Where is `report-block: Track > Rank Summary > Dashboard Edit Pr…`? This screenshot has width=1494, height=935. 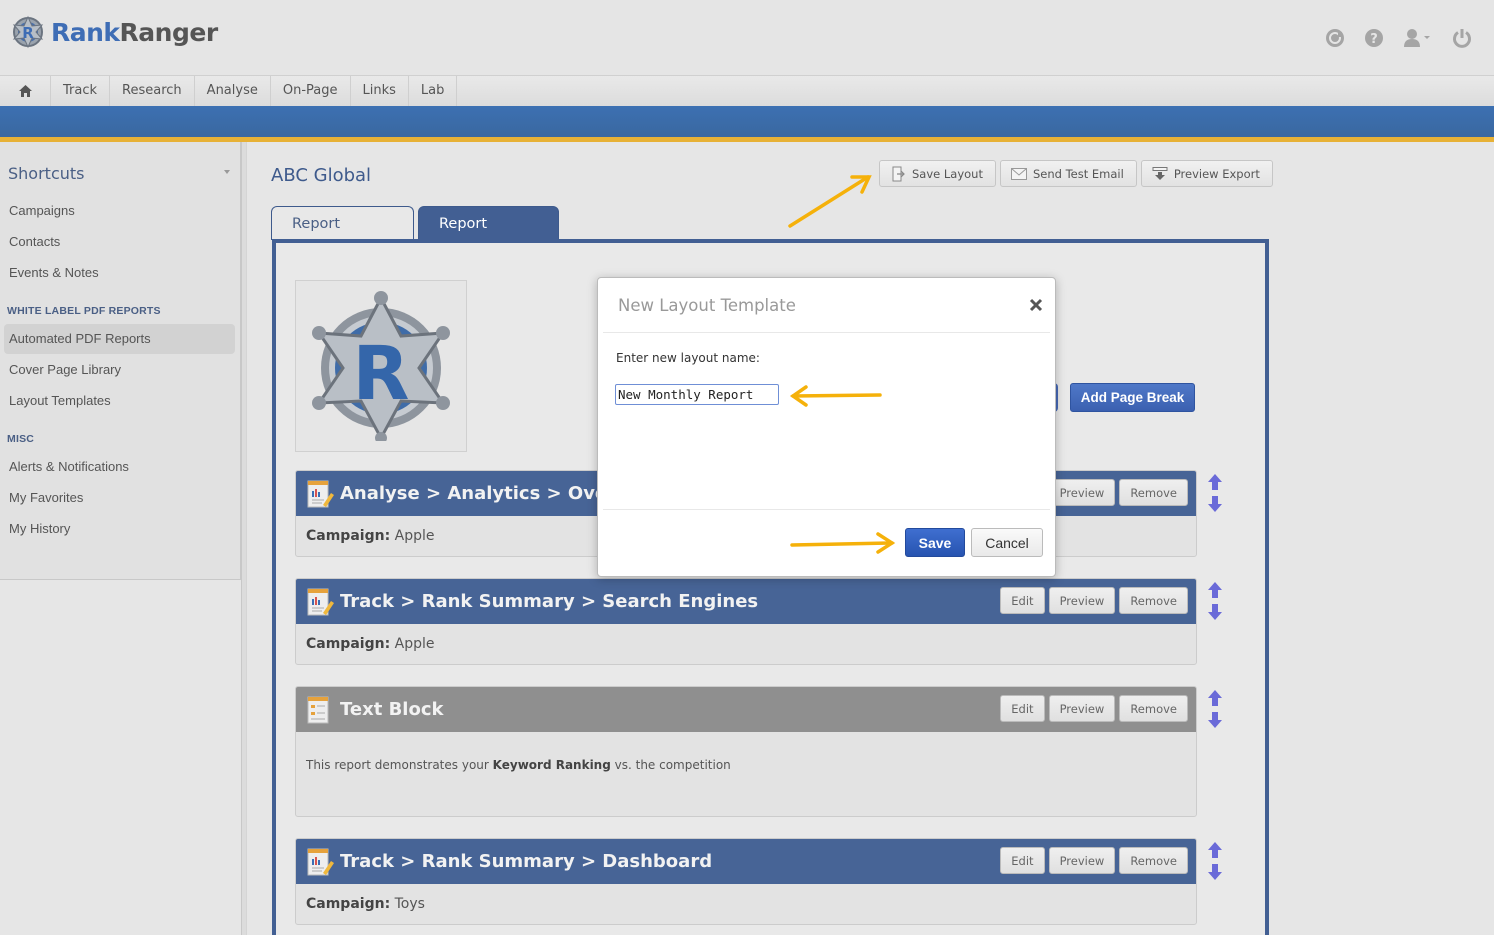 report-block: Track > Rank Summary > Dashboard Edit Pr… is located at coordinates (746, 881).